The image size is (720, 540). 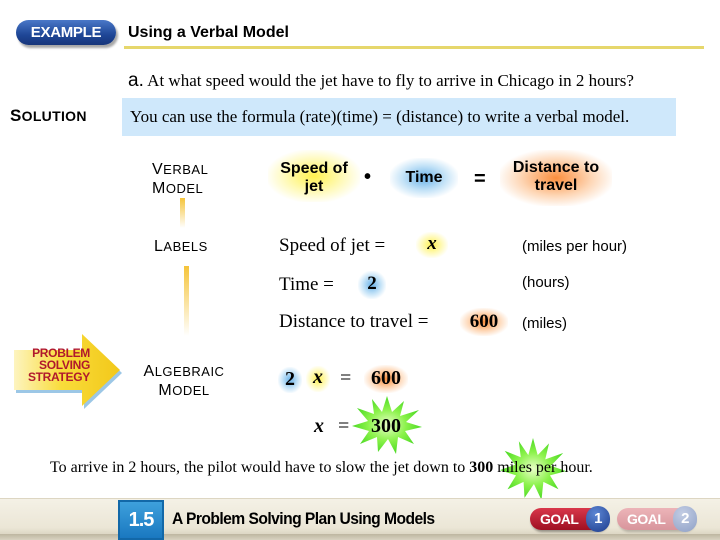 I want to click on label-row-distance: Distance to travel =, so click(x=353, y=322).